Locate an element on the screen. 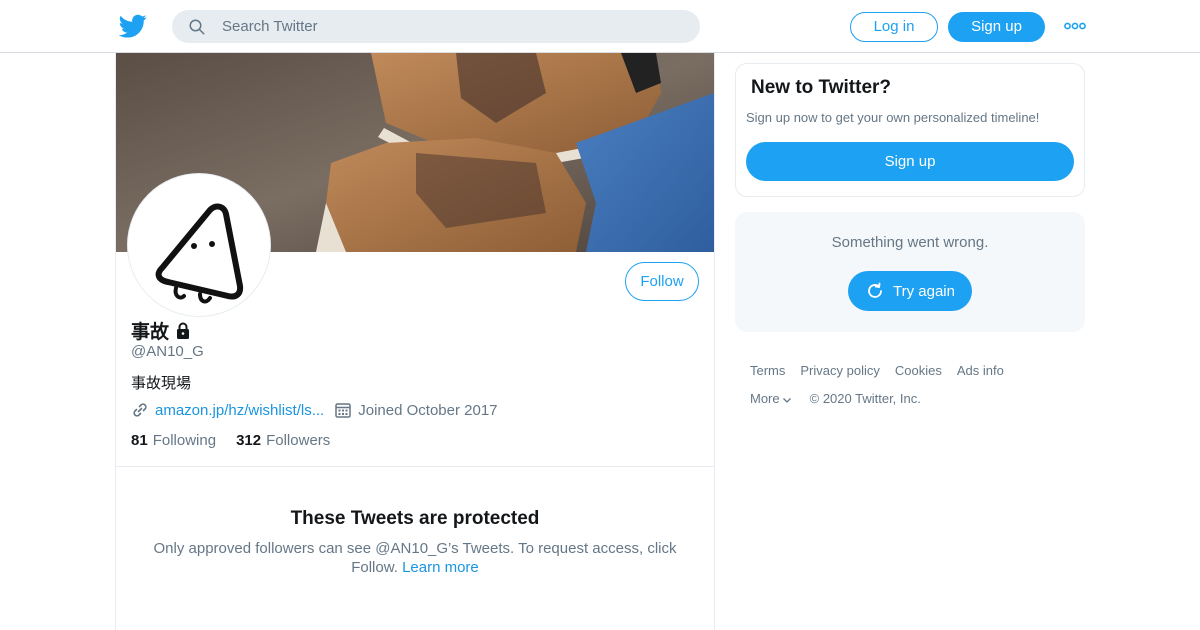 The width and height of the screenshot is (1200, 630). signup-button: Sign up is located at coordinates (996, 27).